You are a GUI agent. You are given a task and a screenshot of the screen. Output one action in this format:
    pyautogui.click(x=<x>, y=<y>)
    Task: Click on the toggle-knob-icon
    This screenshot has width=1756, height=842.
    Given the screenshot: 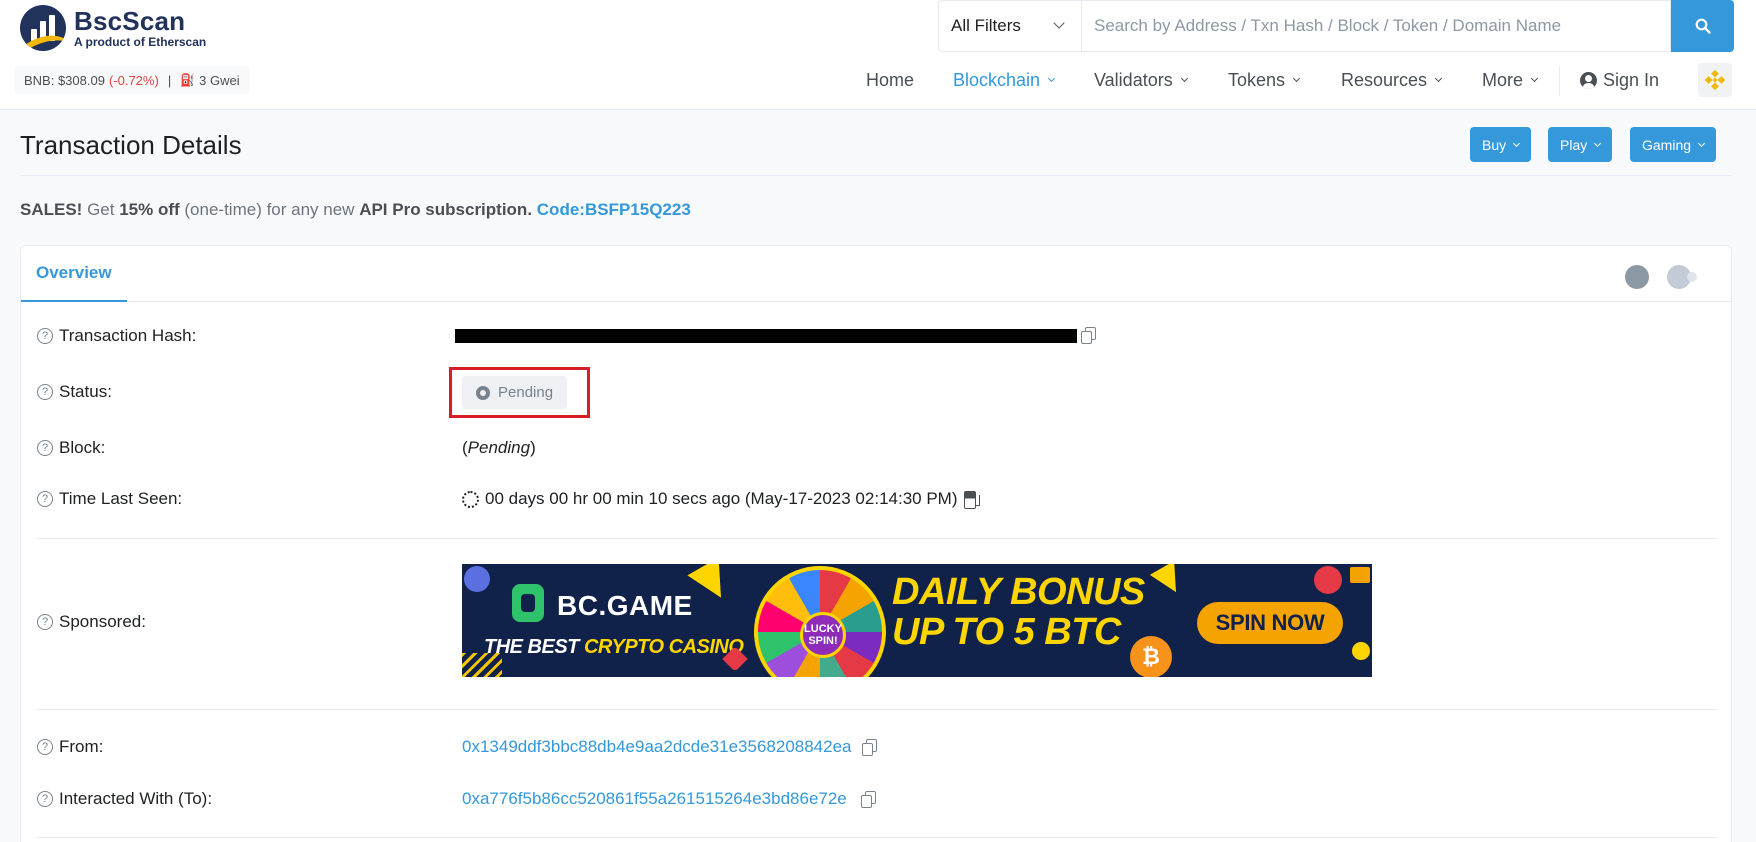 What is the action you would take?
    pyautogui.click(x=1692, y=277)
    